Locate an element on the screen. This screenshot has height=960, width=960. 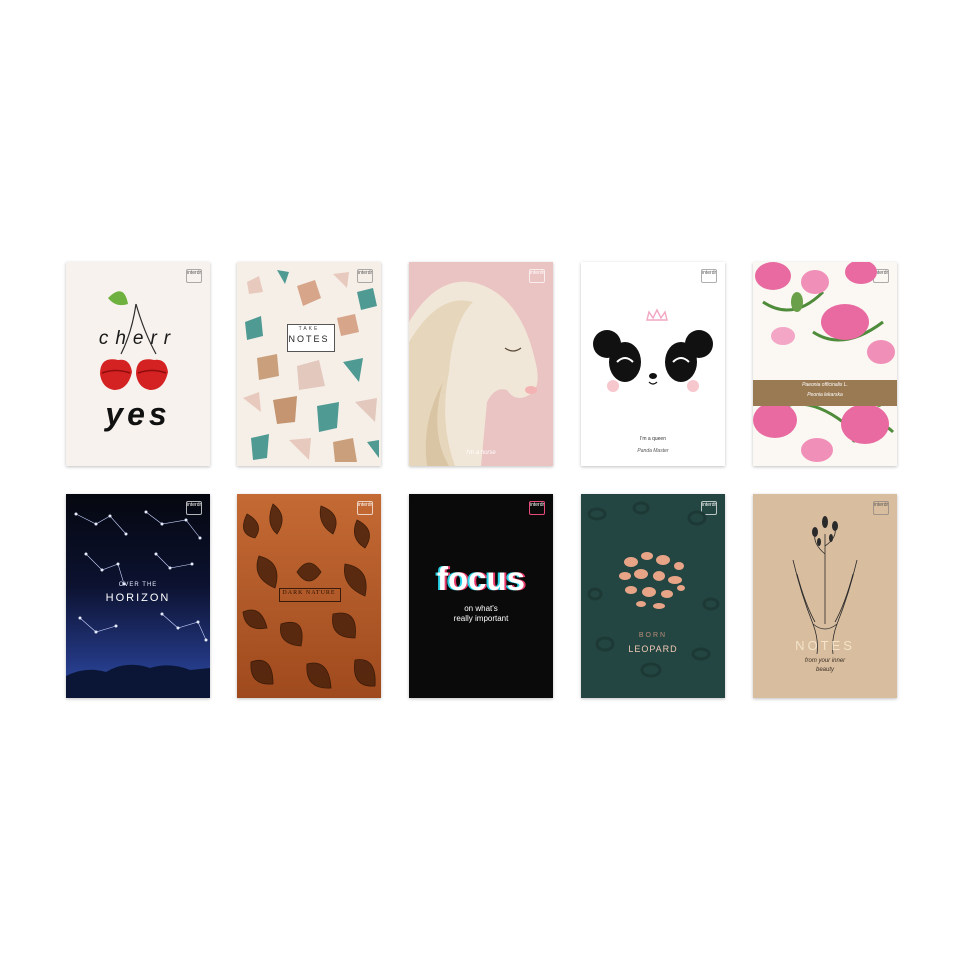
peony-illustration is located at coordinates (824, 362).